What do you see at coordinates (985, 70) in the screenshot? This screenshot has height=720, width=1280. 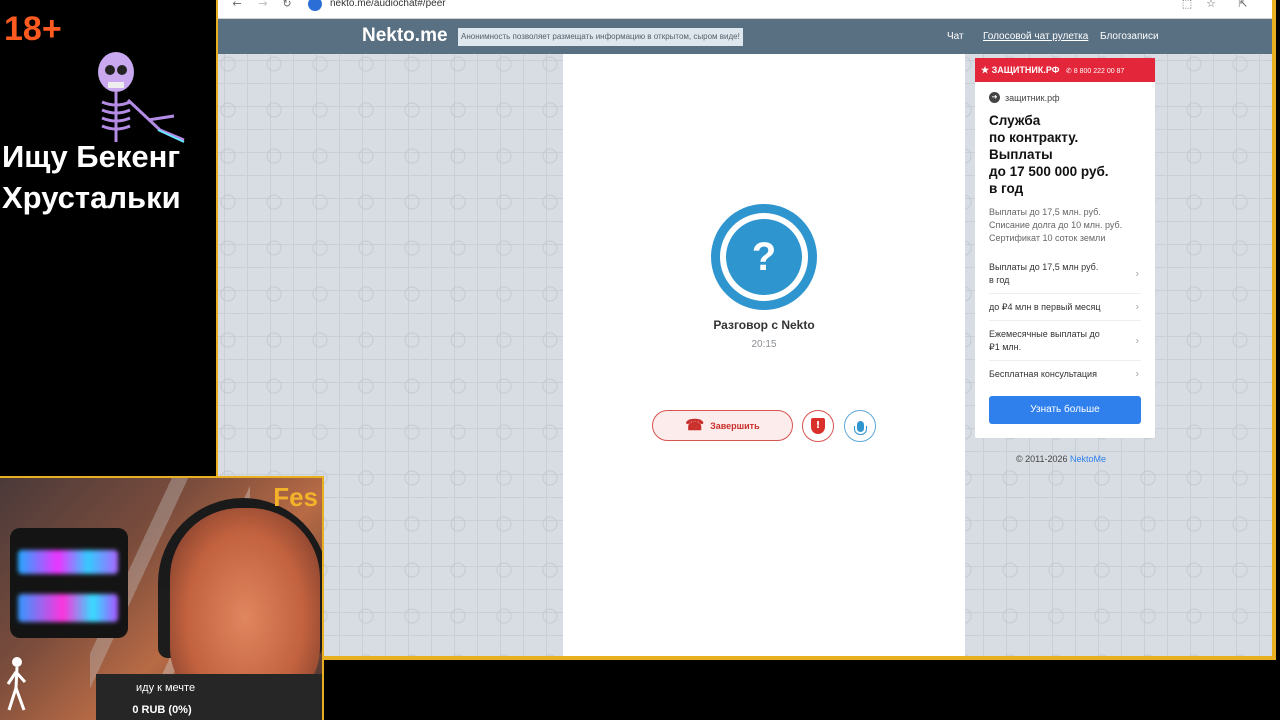 I see `star-icon: ★` at bounding box center [985, 70].